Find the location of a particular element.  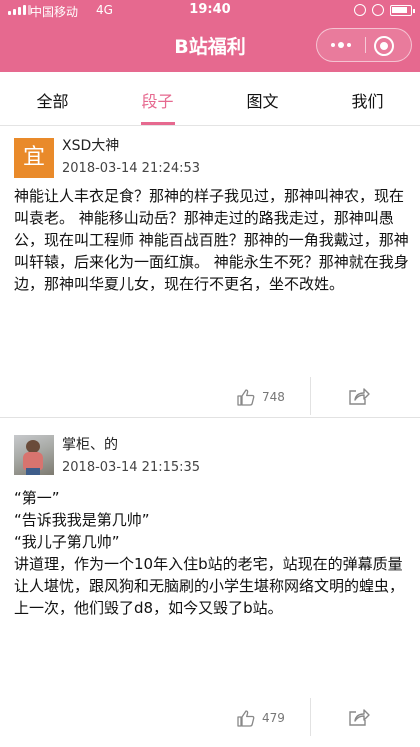

status-bar: 中国移动 4G 19:40 is located at coordinates (210, 11).